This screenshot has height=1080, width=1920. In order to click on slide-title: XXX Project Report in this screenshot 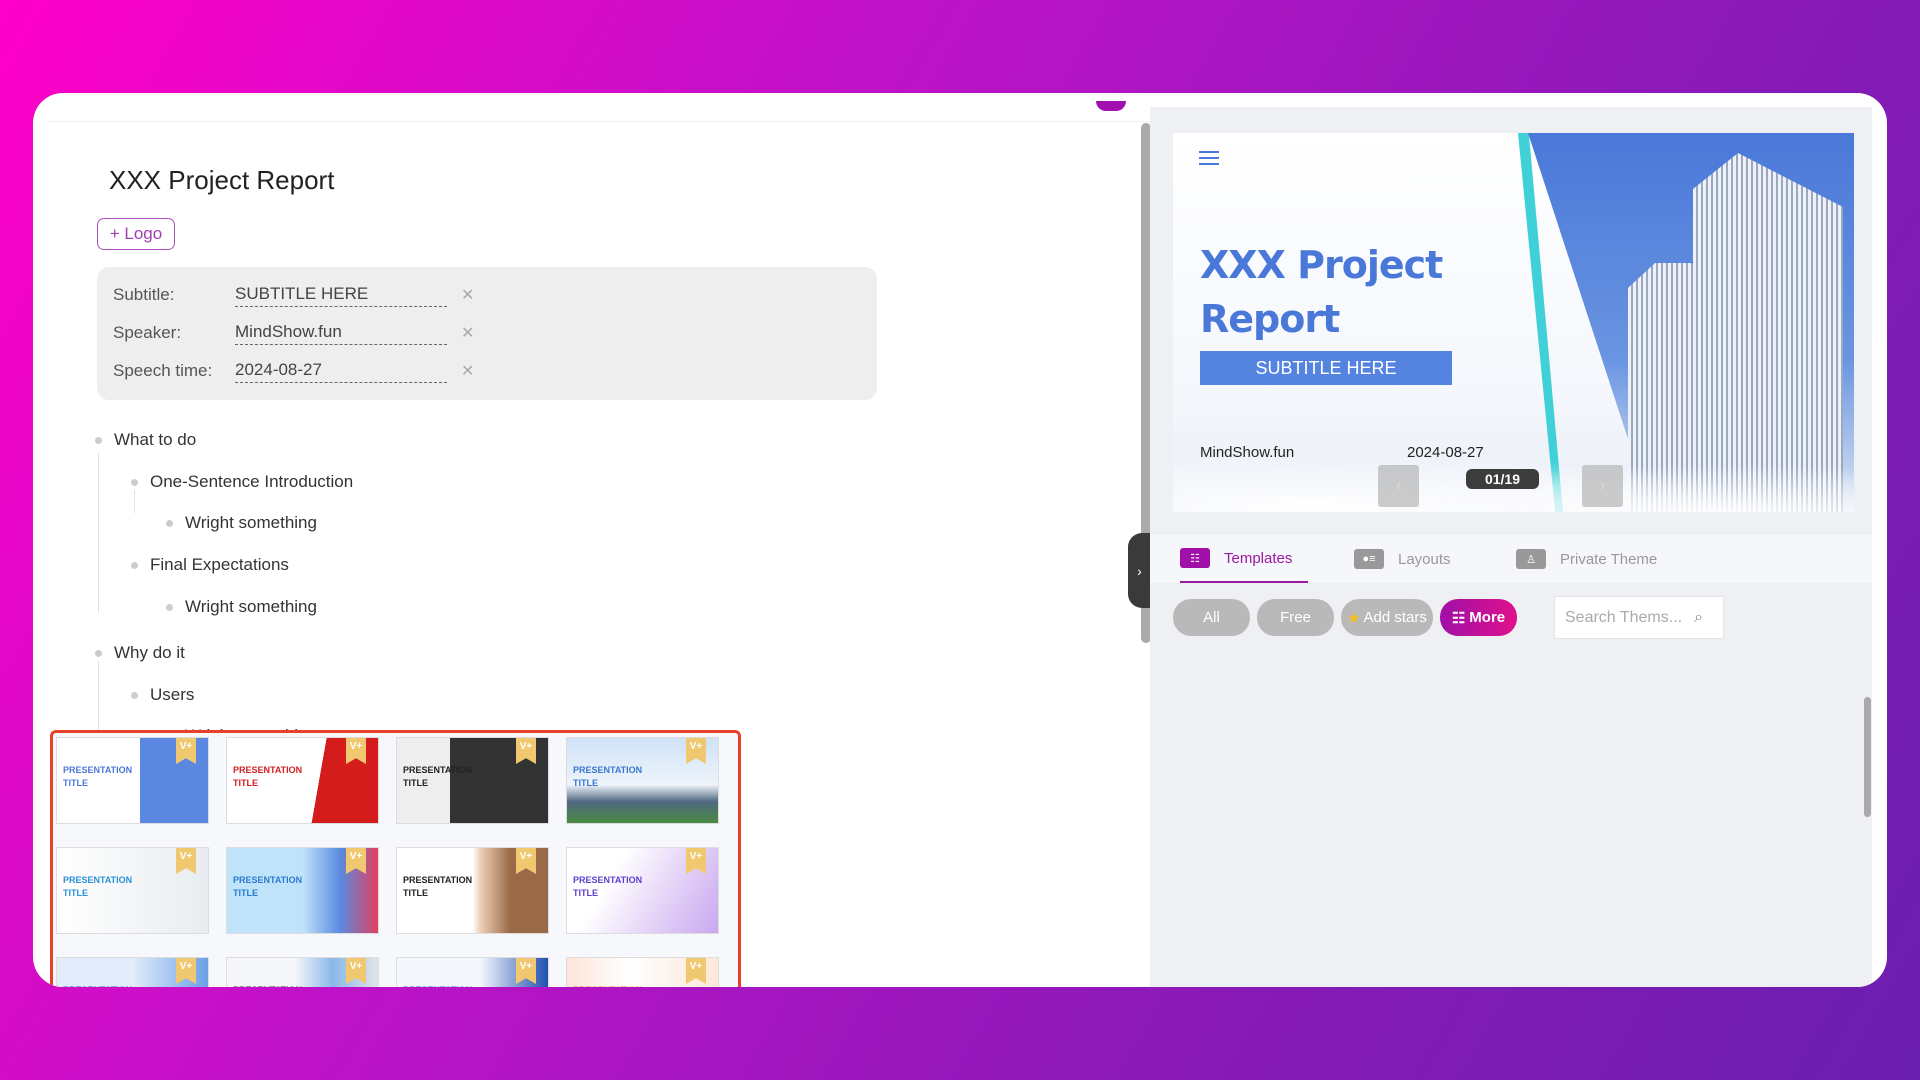, I will do `click(1321, 292)`.